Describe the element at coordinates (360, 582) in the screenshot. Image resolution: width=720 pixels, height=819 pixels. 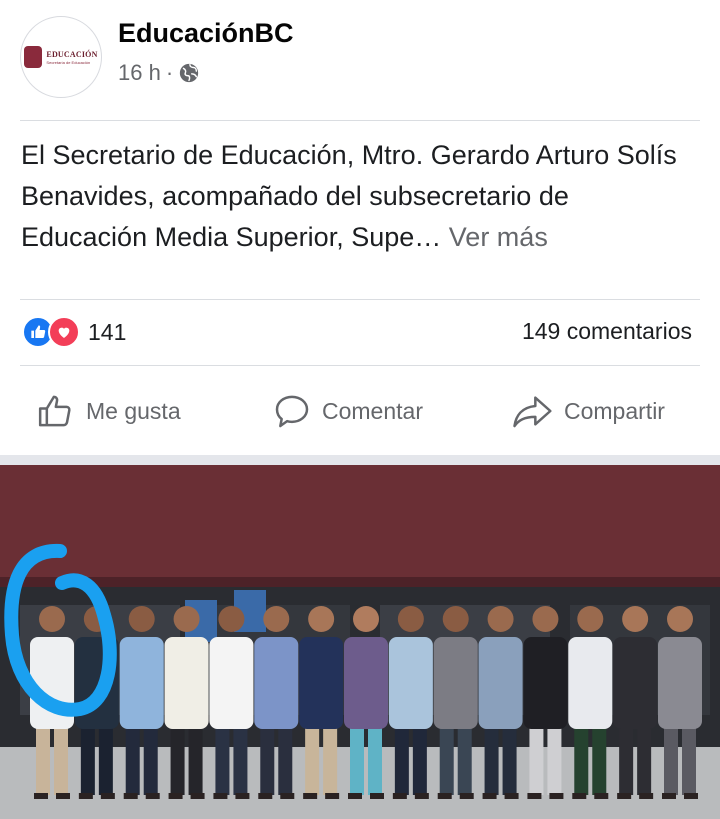
I see `wall-ledge` at that location.